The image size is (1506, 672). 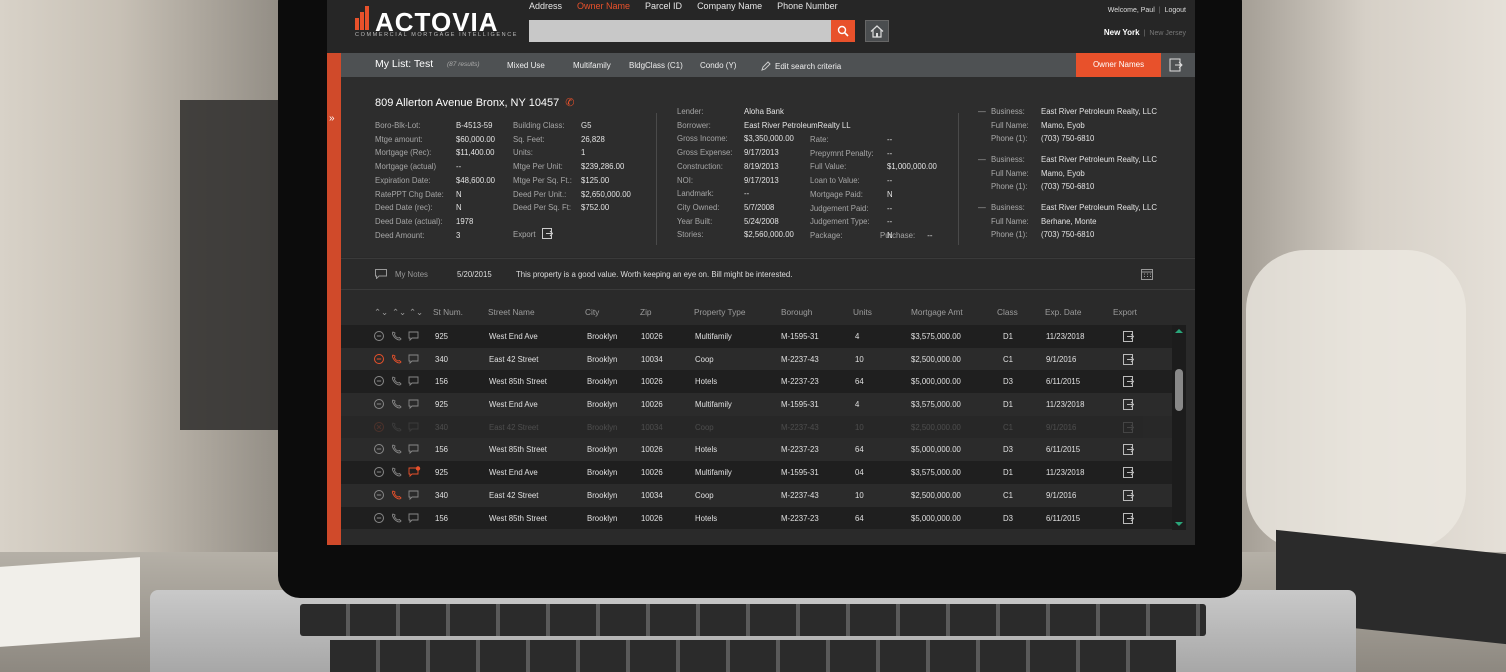 I want to click on column-header-property-type: Property Type, so click(x=720, y=312).